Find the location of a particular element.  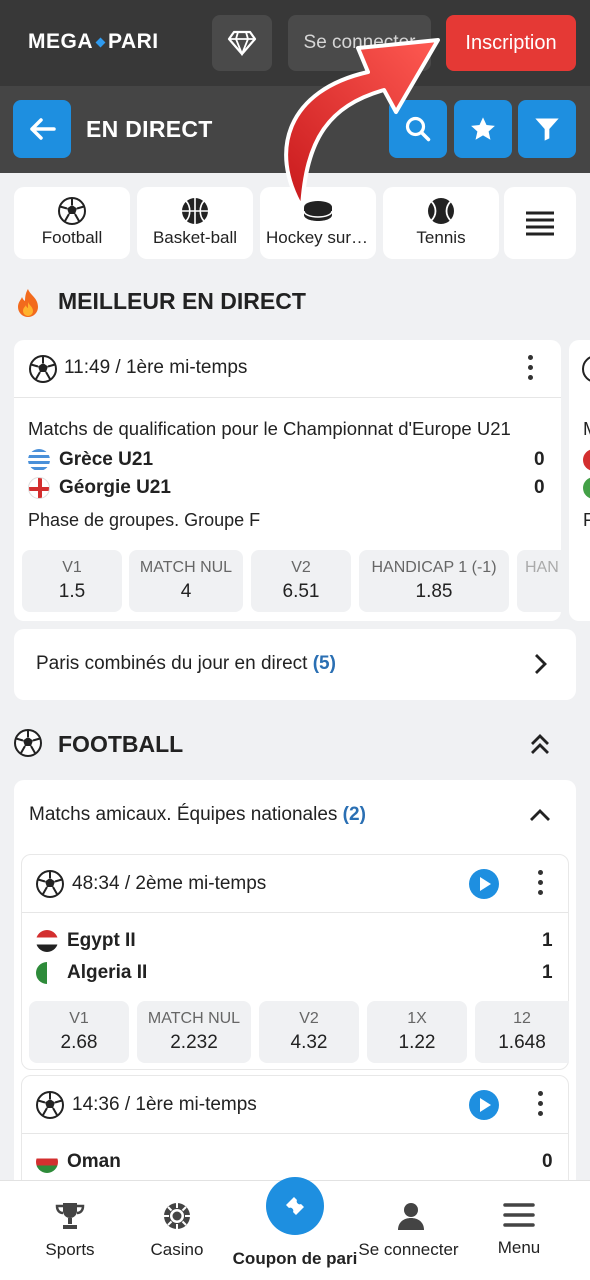

user-icon is located at coordinates (411, 1216).